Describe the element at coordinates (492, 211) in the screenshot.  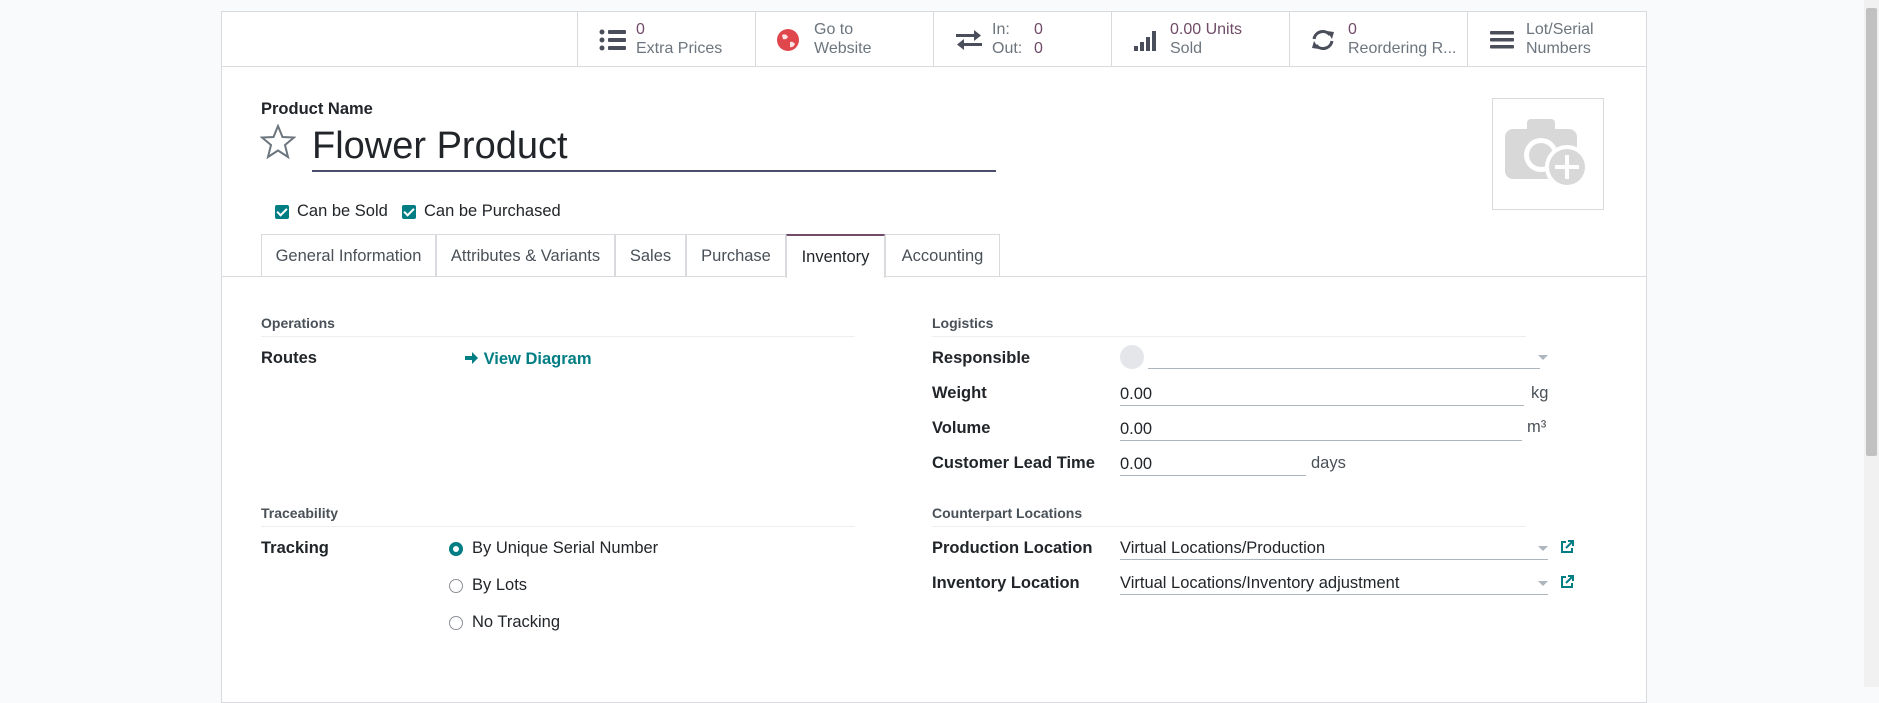
I see `can-be-purchased-label: Can be Purchased` at that location.